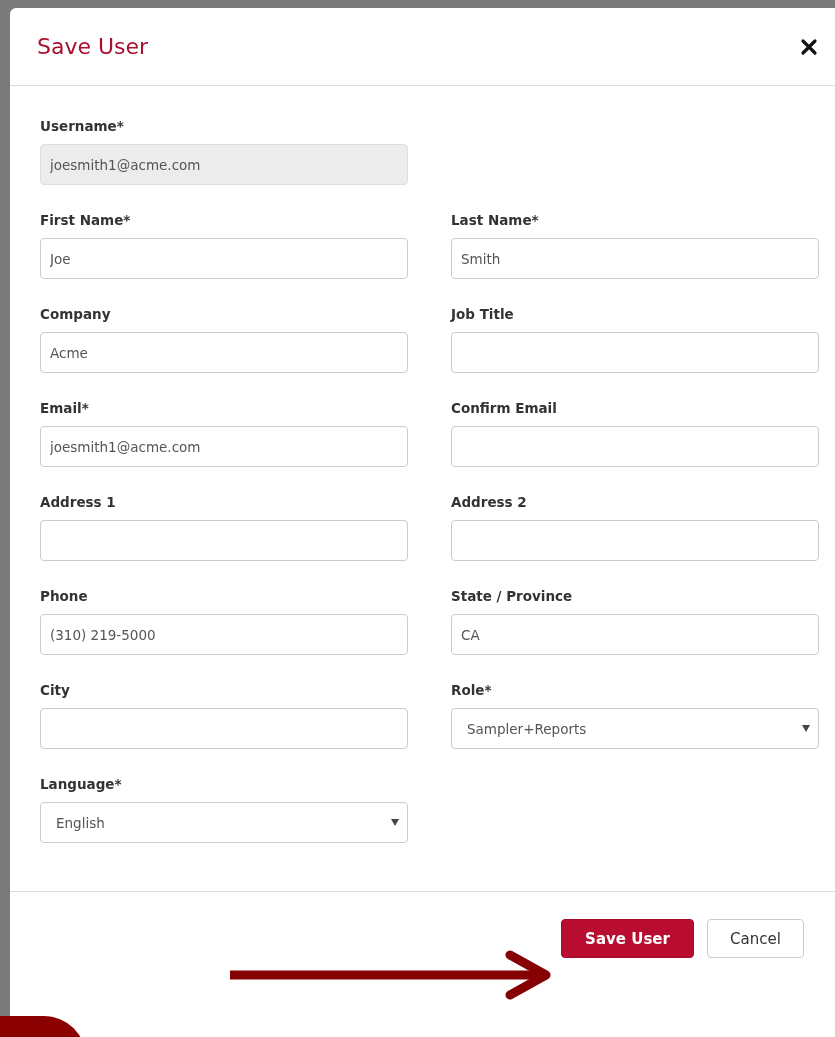 The width and height of the screenshot is (835, 1037). Describe the element at coordinates (76, 314) in the screenshot. I see `field-label: Company` at that location.